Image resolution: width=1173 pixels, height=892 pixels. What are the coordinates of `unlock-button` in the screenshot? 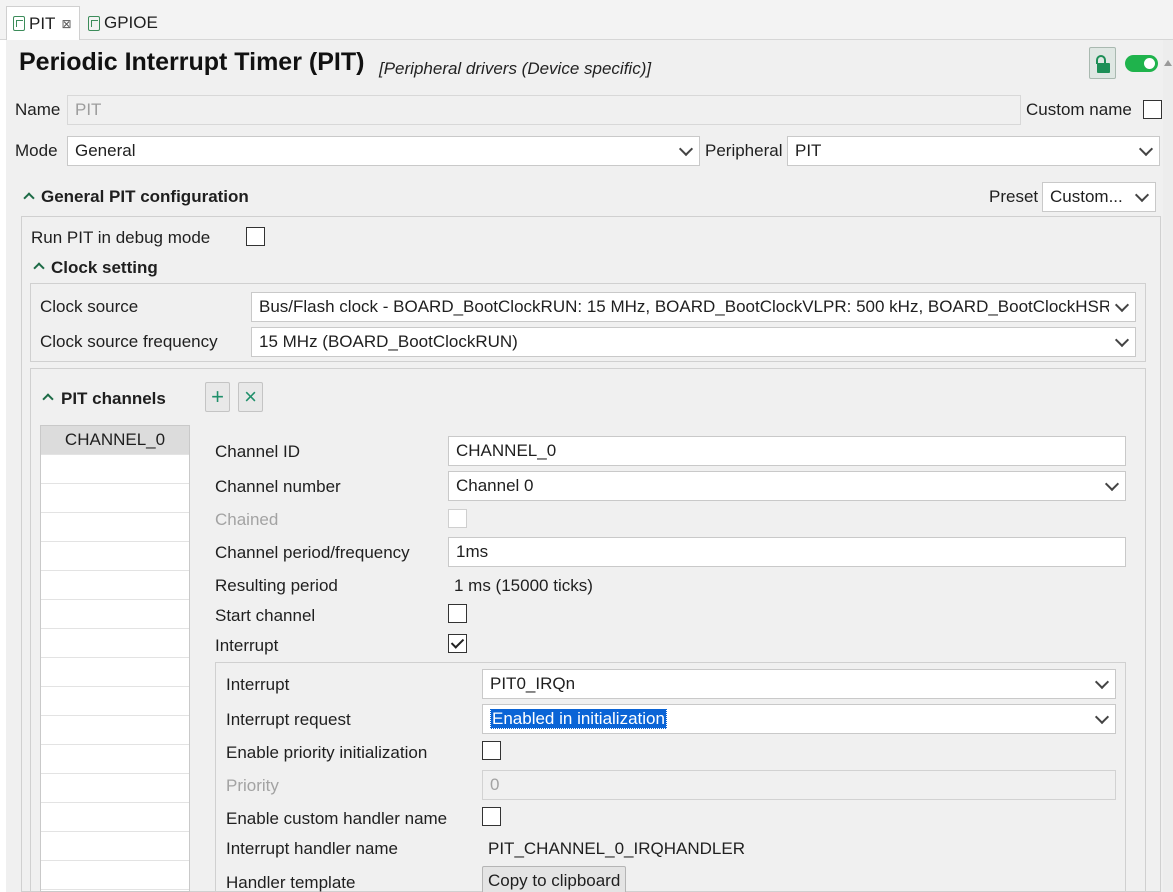 It's located at (1102, 63).